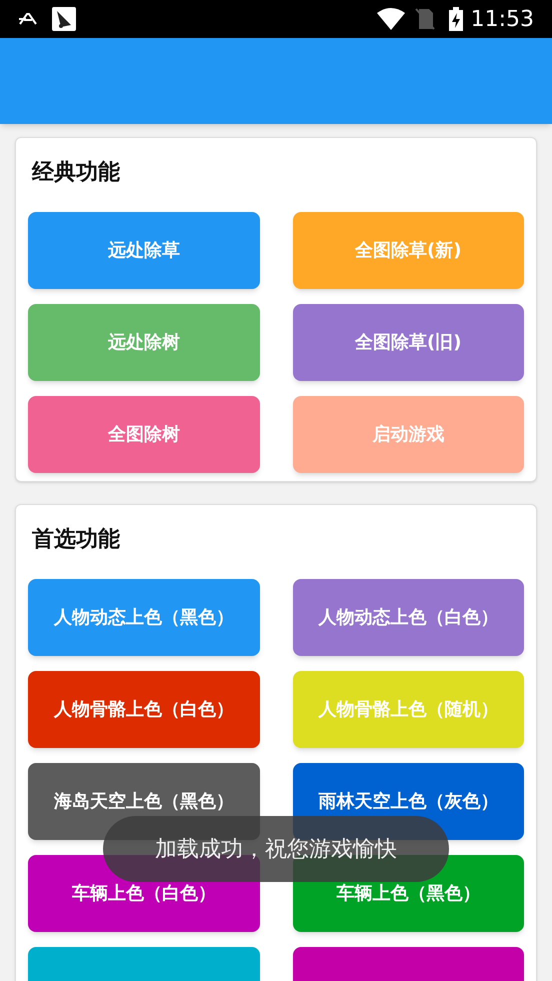 The height and width of the screenshot is (981, 552). I want to click on function-button: 全图除草(旧), so click(408, 342).